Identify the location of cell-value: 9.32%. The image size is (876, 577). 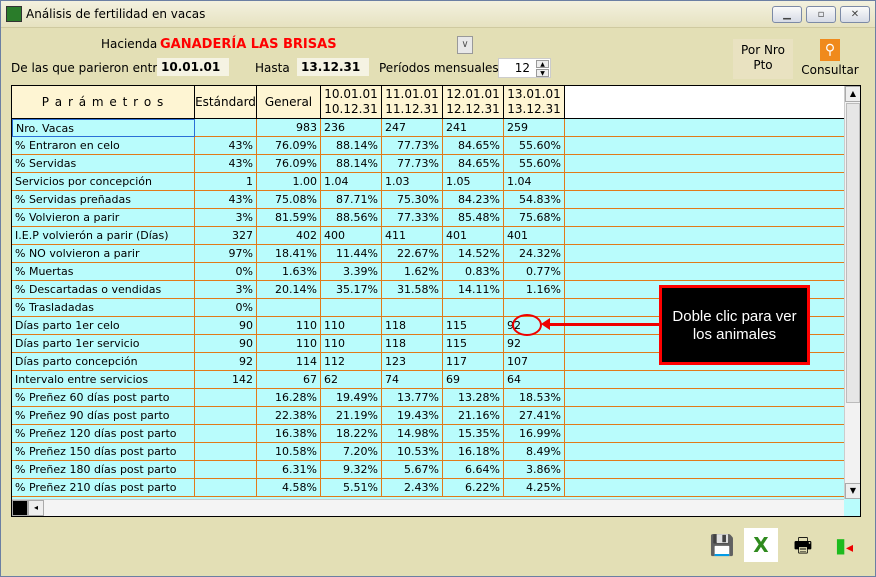
(351, 470).